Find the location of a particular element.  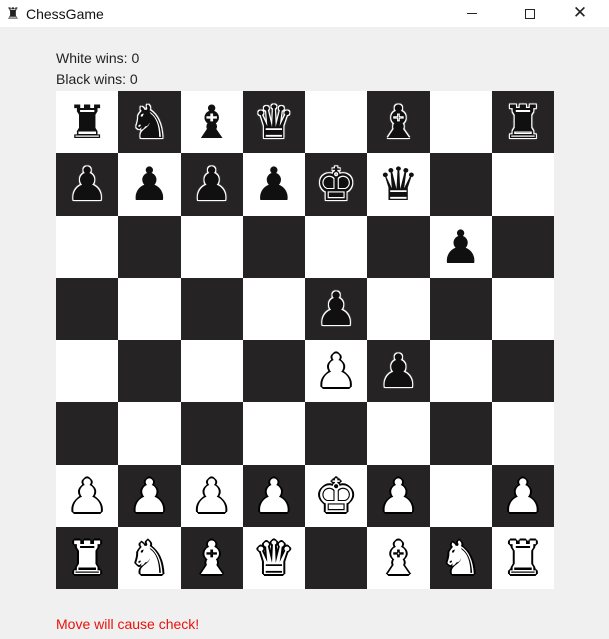

status-message: Move will cause check! is located at coordinates (128, 624).